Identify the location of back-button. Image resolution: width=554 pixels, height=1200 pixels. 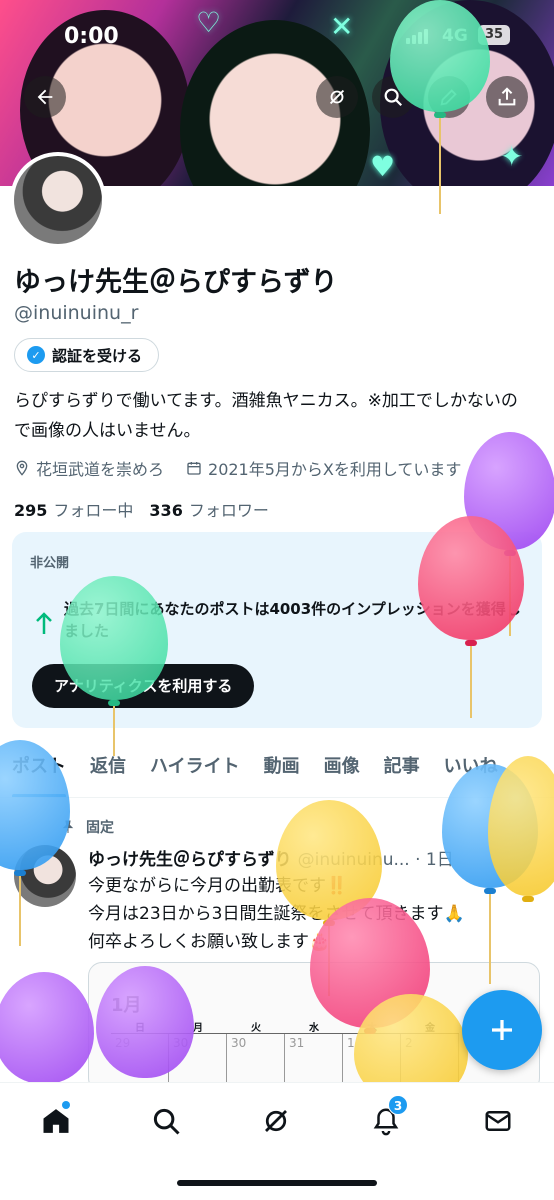
(45, 97).